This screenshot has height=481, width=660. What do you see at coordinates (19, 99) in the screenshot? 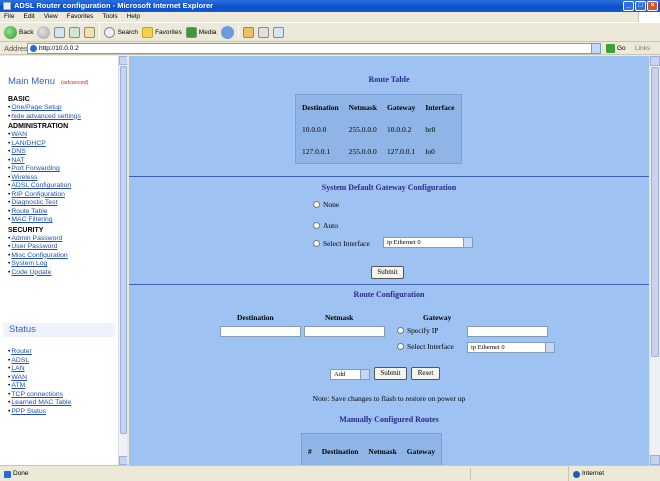
I see `nav-heading-basic: BASIC` at bounding box center [19, 99].